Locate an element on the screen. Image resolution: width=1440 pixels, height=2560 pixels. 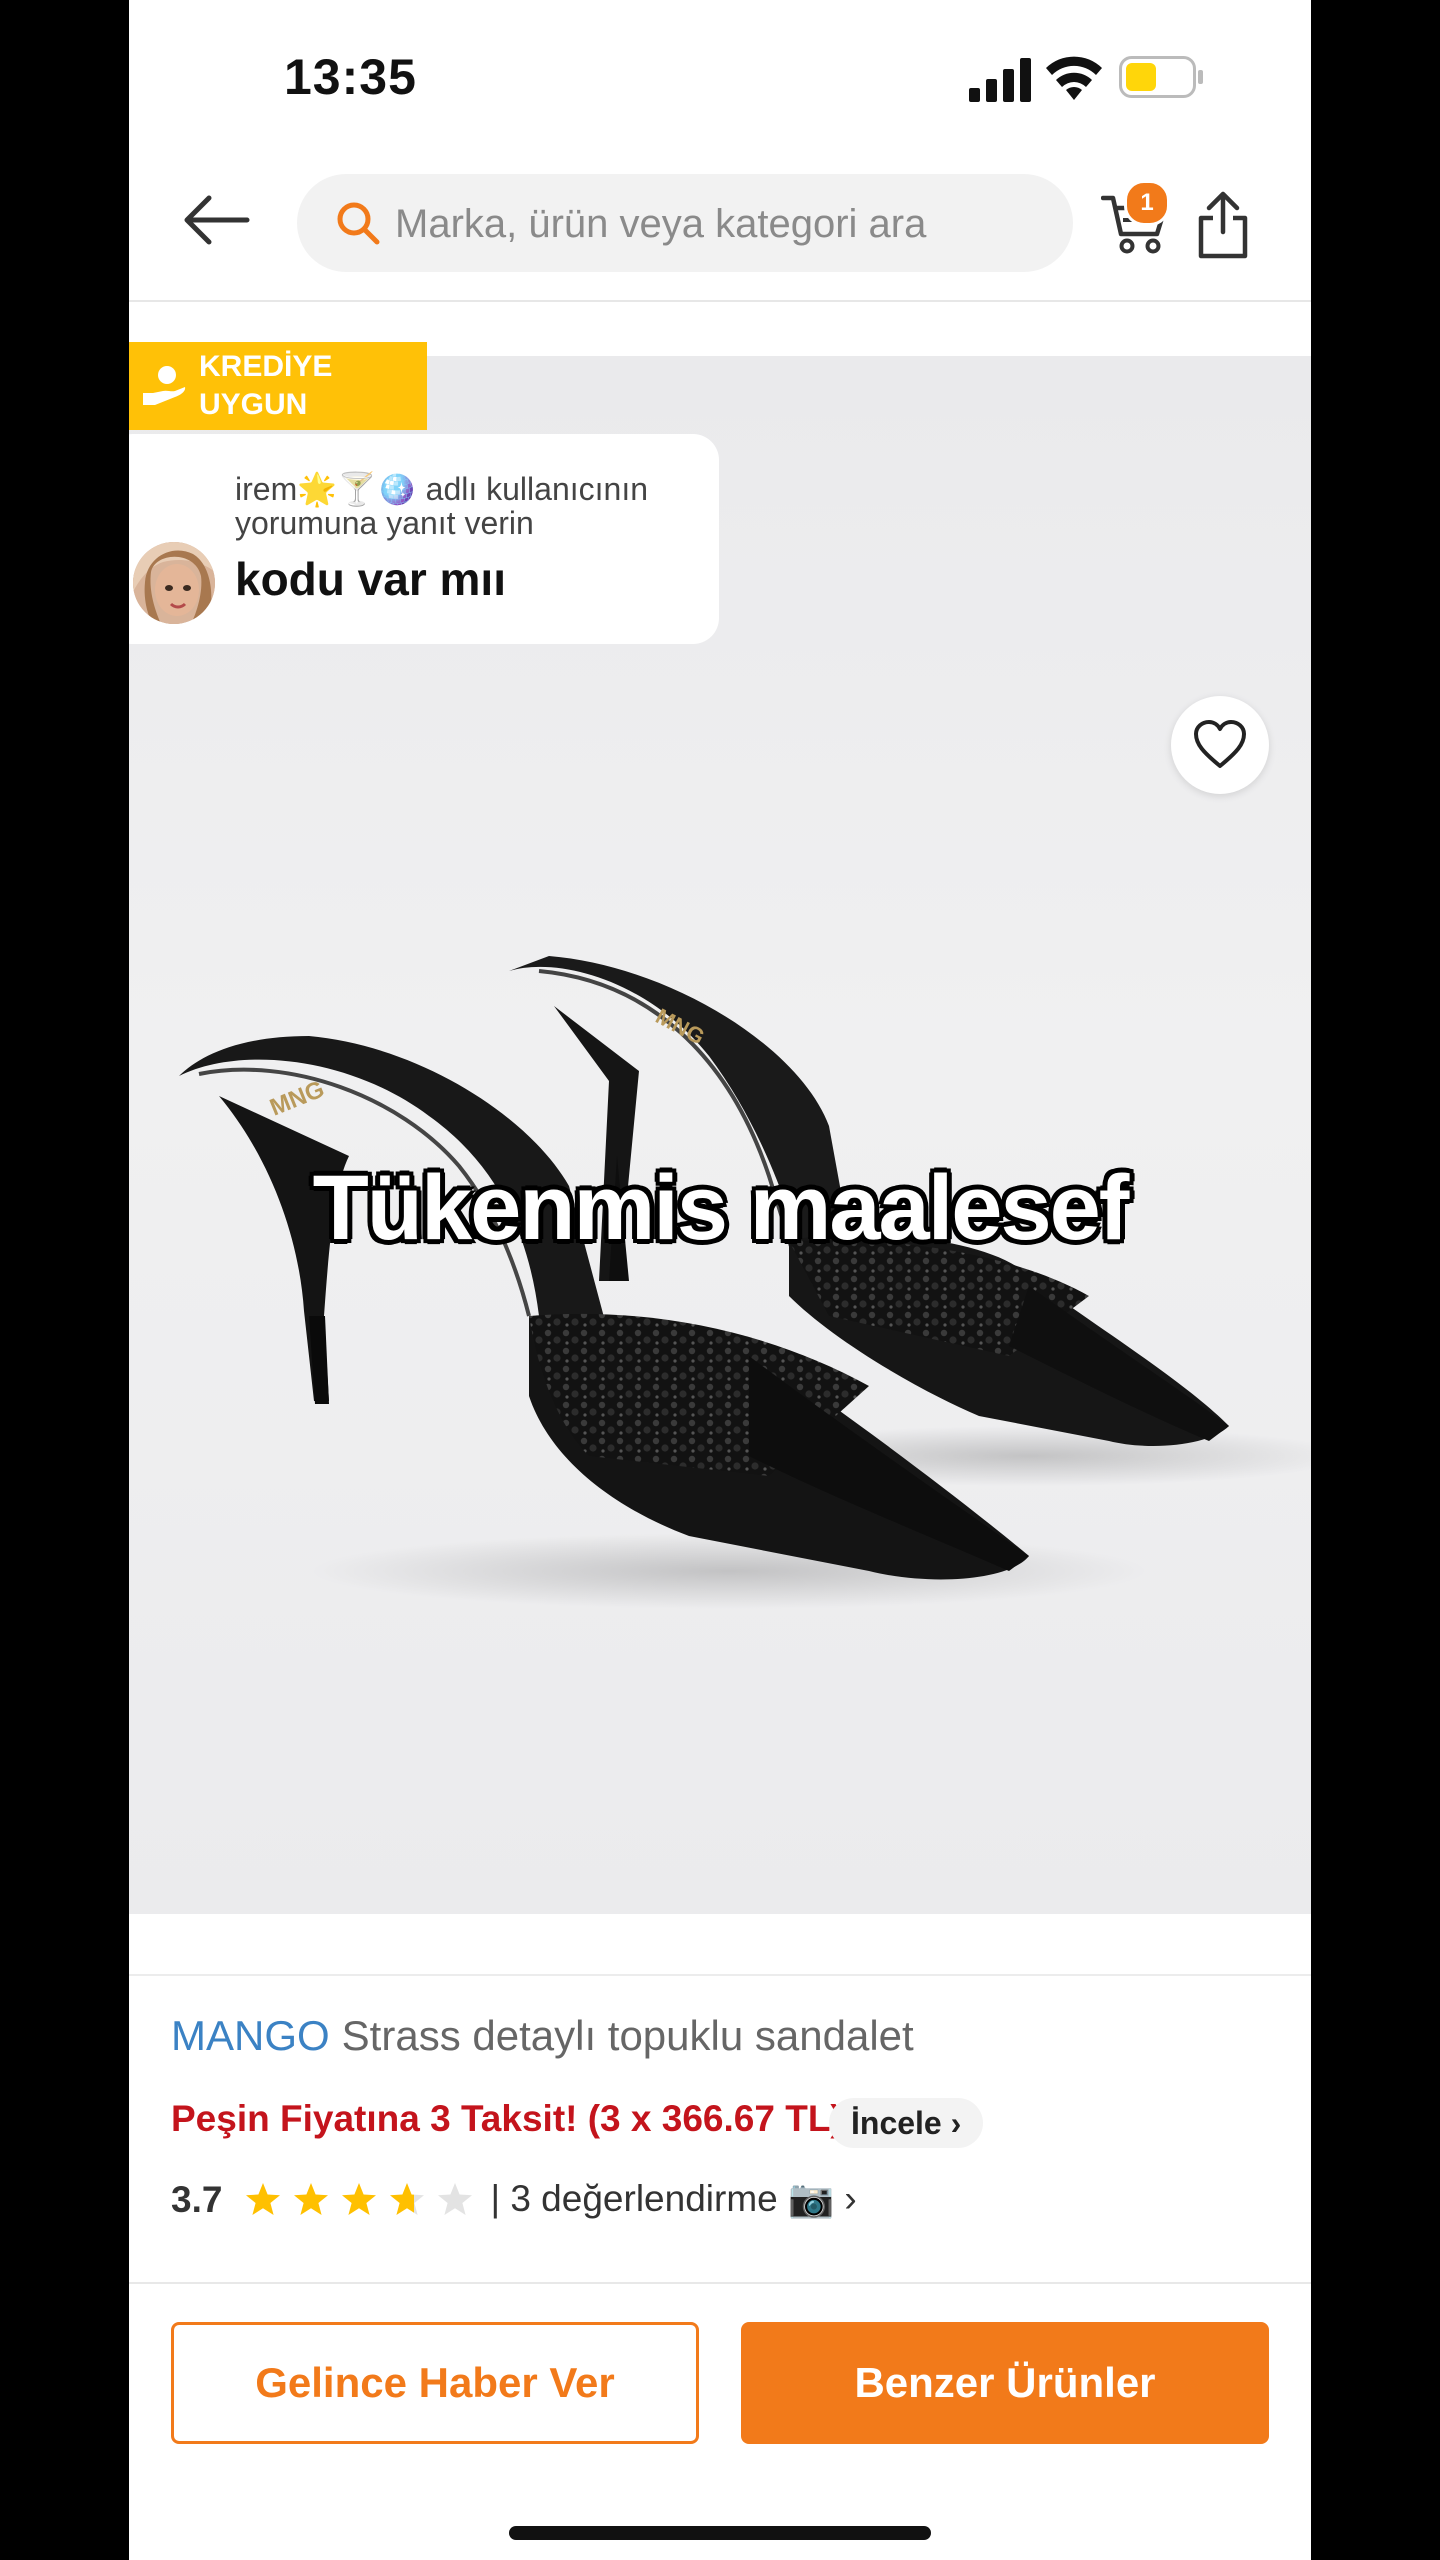
product-name: Strass detaylı topuklu sandalet is located at coordinates (627, 2035).